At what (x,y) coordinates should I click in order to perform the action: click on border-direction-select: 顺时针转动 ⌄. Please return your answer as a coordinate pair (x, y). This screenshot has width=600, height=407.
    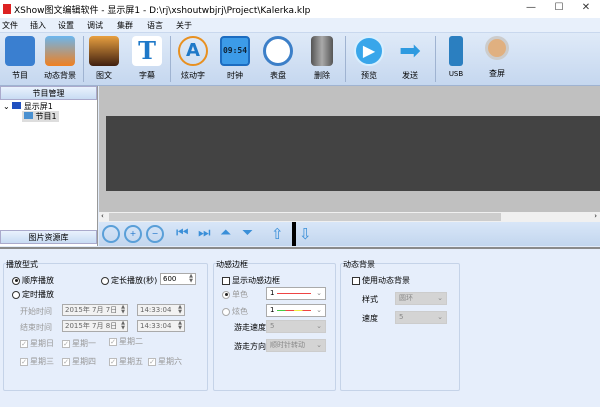
    Looking at the image, I should click on (296, 345).